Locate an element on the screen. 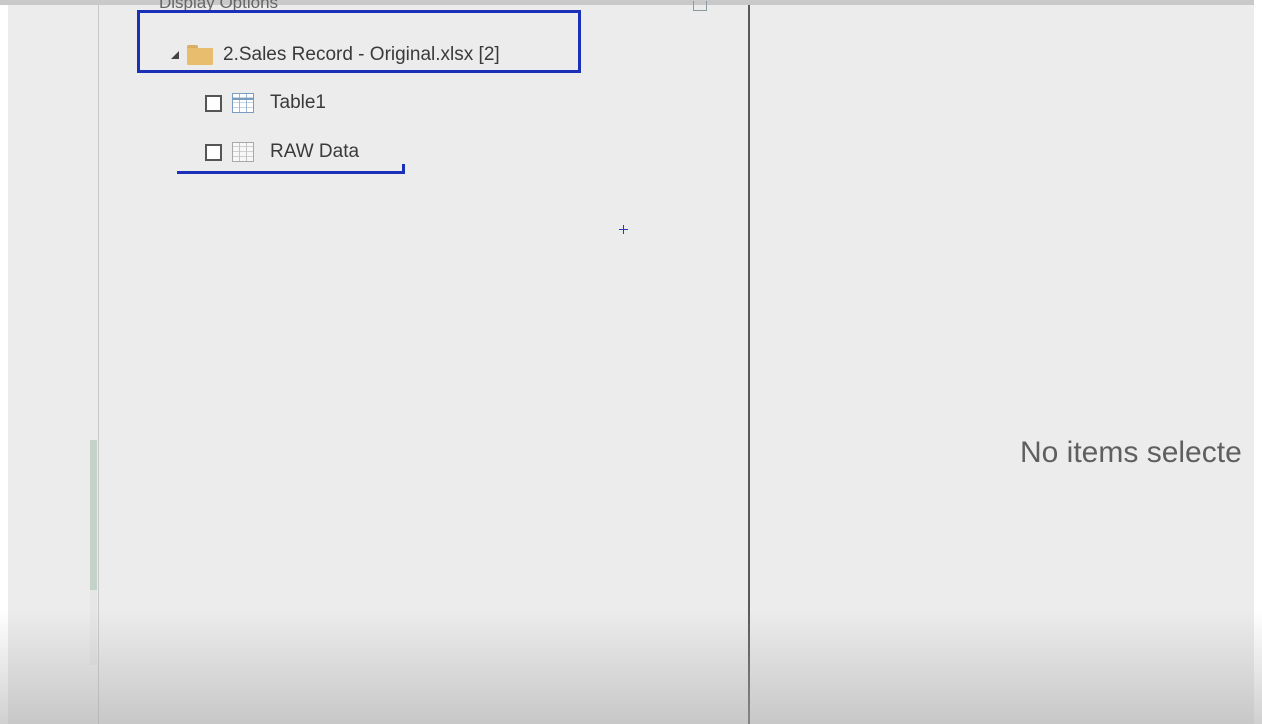 The width and height of the screenshot is (1262, 724). refresh-icon is located at coordinates (700, 6).